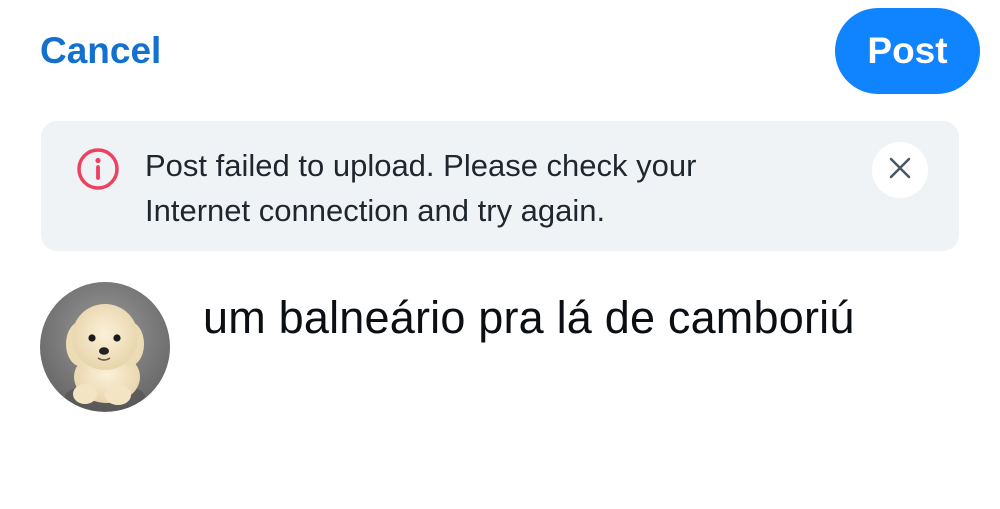 Image resolution: width=1000 pixels, height=509 pixels. What do you see at coordinates (100, 51) in the screenshot?
I see `cancel-button: Cancel` at bounding box center [100, 51].